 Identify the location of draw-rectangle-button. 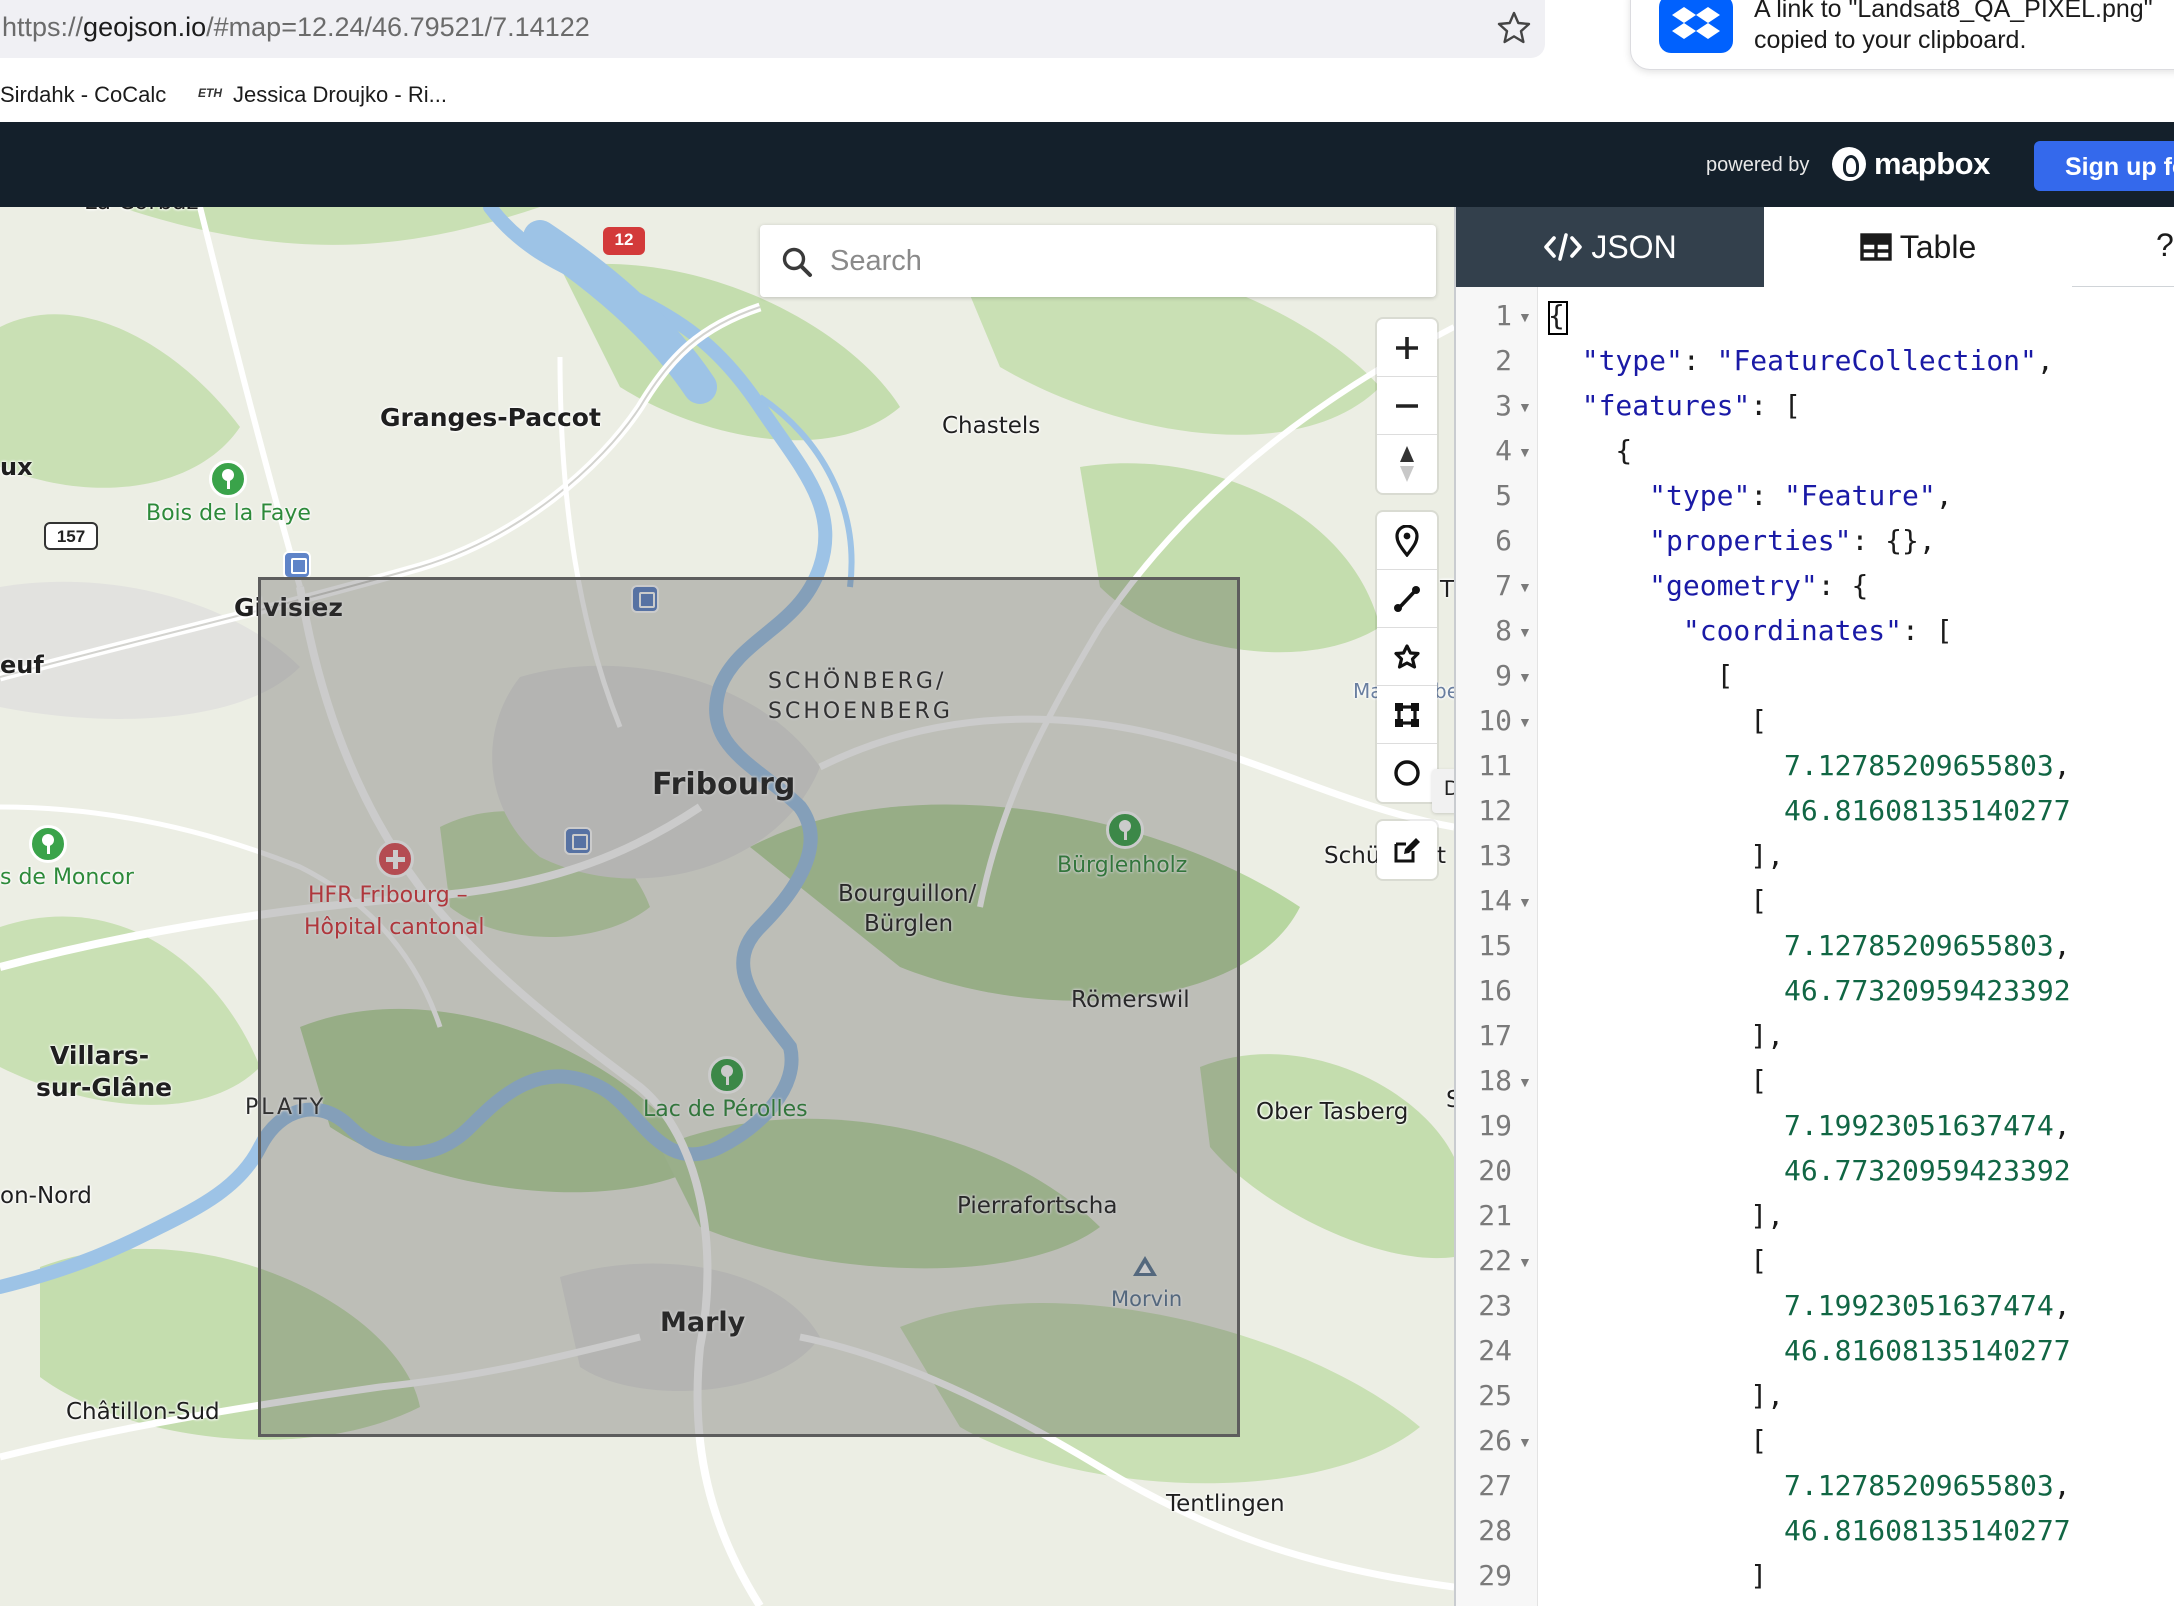
(1407, 715).